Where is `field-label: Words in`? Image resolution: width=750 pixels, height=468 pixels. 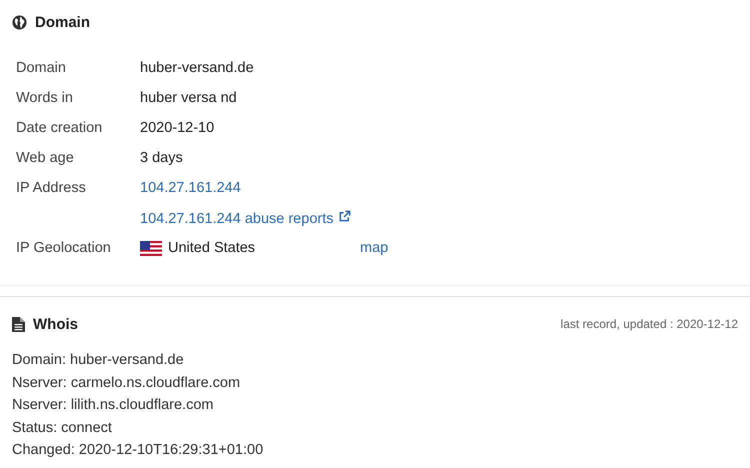
field-label: Words in is located at coordinates (45, 98).